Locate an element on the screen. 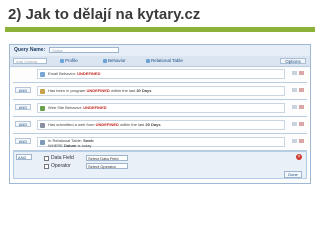 The width and height of the screenshot is (320, 240). relational-table-icon is located at coordinates (42, 142).